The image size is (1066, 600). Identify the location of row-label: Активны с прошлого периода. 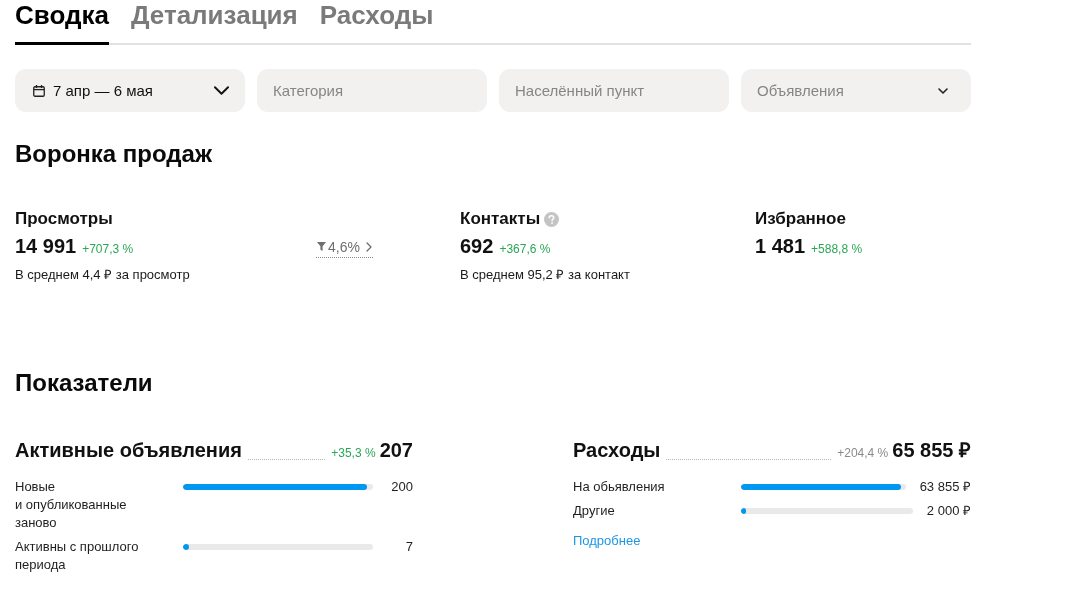
(77, 556).